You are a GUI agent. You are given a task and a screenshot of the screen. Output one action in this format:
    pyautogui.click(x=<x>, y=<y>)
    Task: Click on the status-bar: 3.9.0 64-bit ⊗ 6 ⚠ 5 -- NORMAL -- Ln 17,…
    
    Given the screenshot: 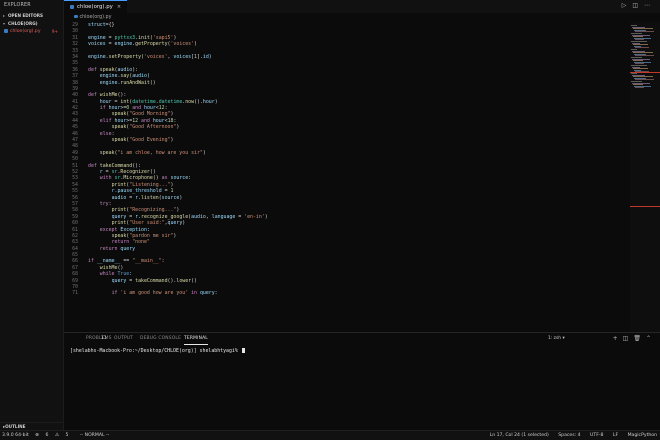 What is the action you would take?
    pyautogui.click(x=330, y=435)
    